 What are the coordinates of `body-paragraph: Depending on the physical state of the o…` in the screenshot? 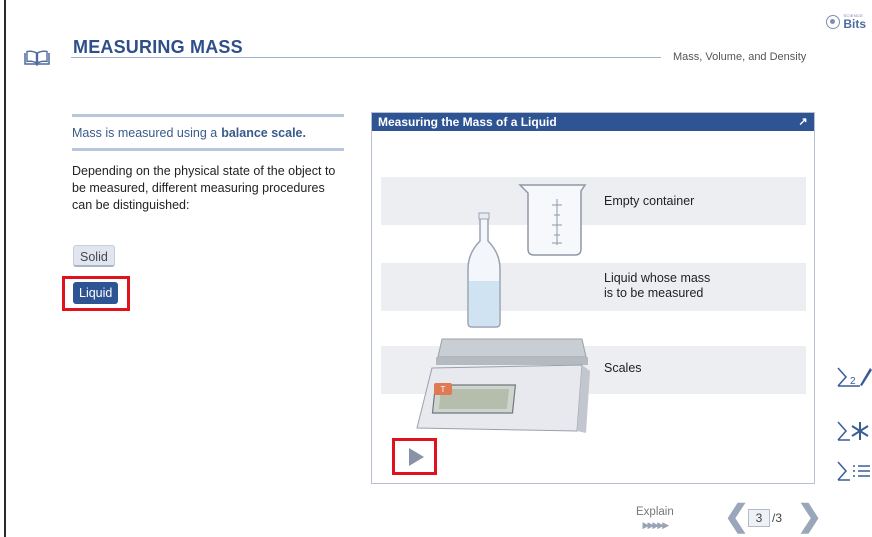 It's located at (204, 188).